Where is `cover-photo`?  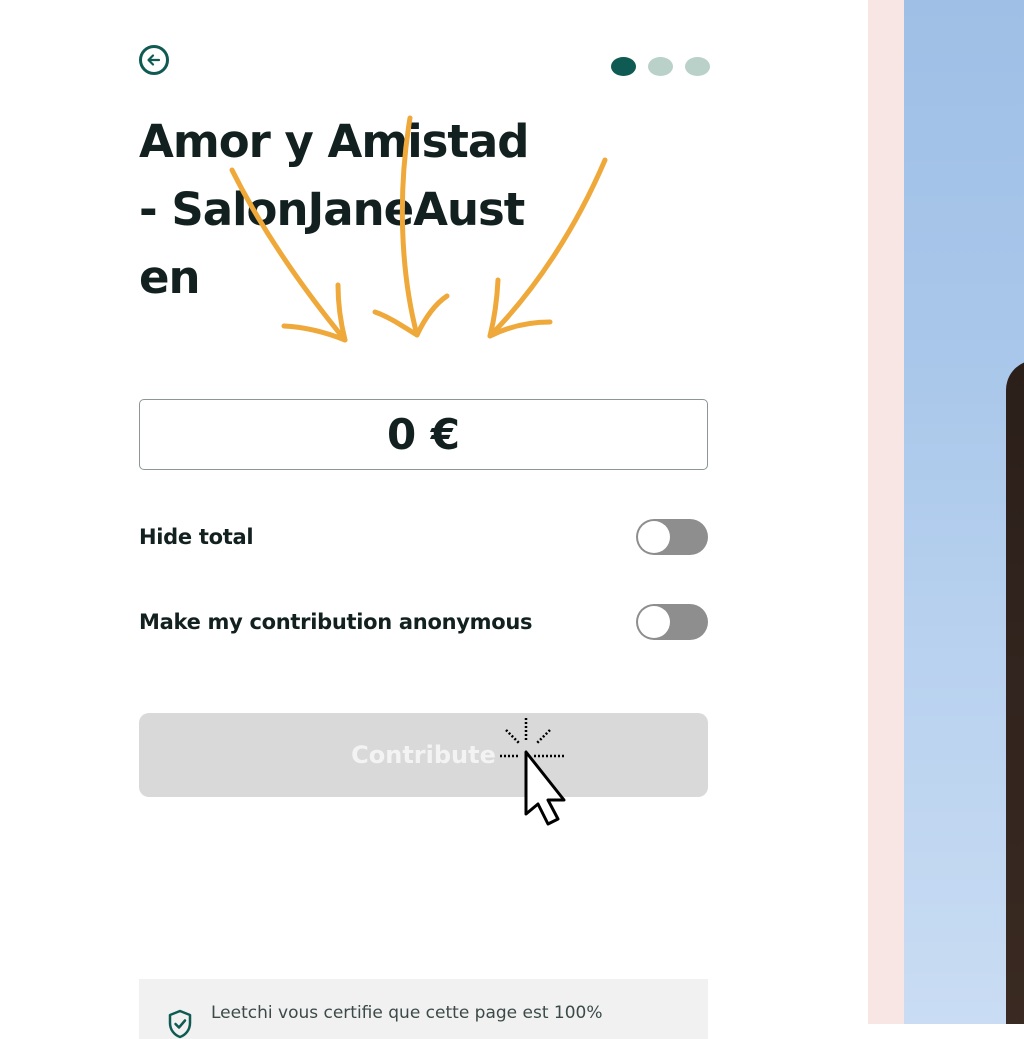 cover-photo is located at coordinates (964, 512).